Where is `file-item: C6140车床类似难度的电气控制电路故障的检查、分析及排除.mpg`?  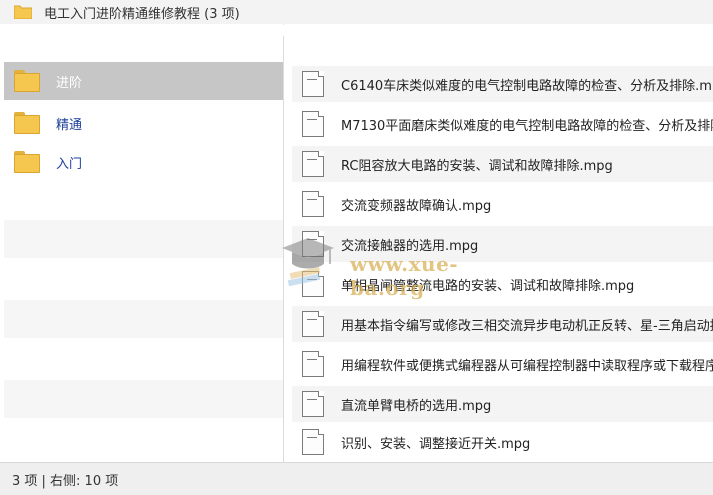
file-item: C6140车床类似难度的电气控制电路故障的检查、分析及排除.mpg is located at coordinates (502, 84).